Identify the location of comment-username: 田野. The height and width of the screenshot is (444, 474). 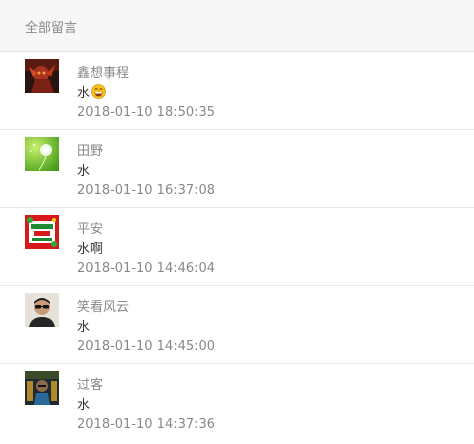
(90, 149).